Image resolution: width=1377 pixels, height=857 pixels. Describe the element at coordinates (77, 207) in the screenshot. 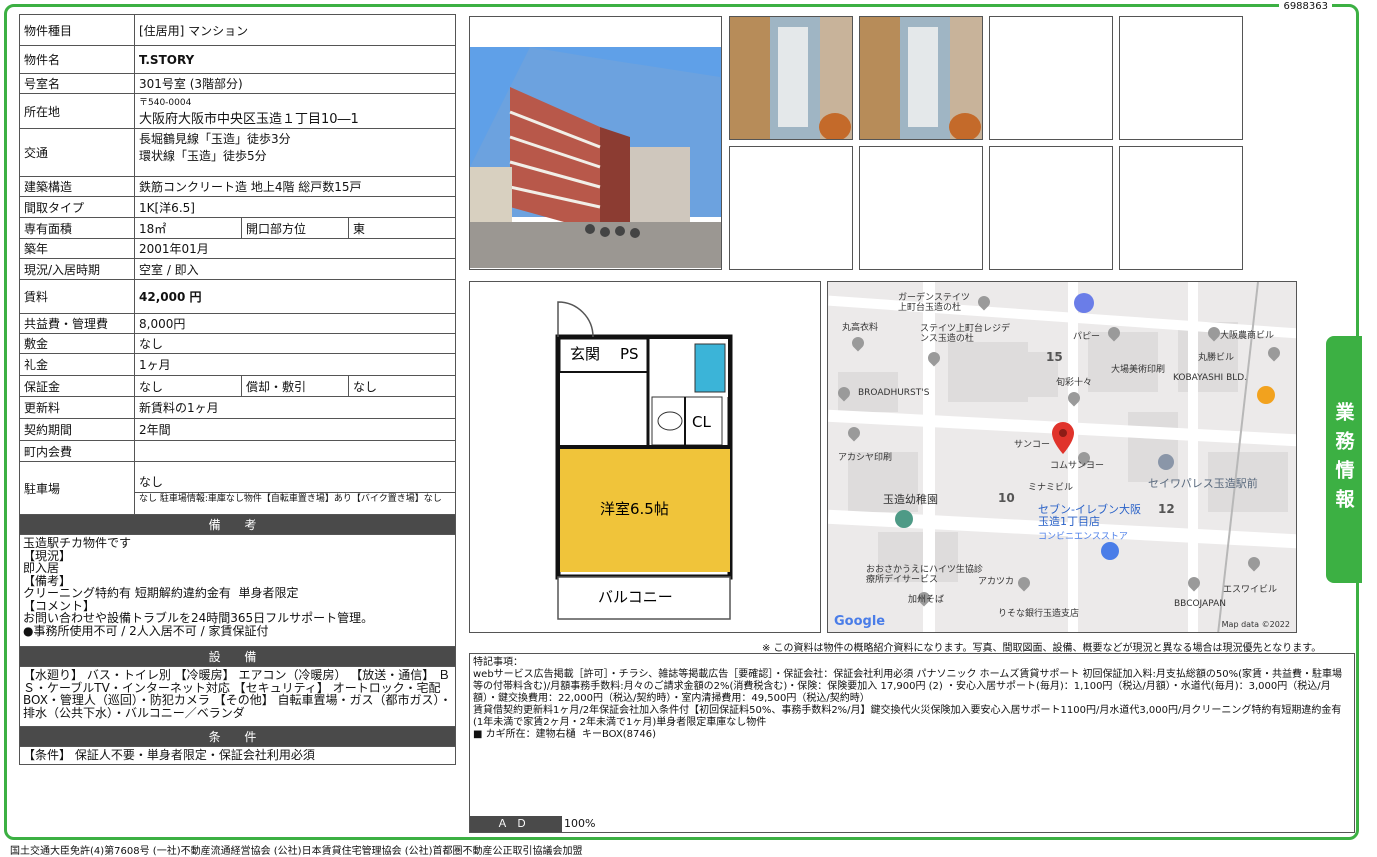

I see `spec-label: 間取タイプ` at that location.